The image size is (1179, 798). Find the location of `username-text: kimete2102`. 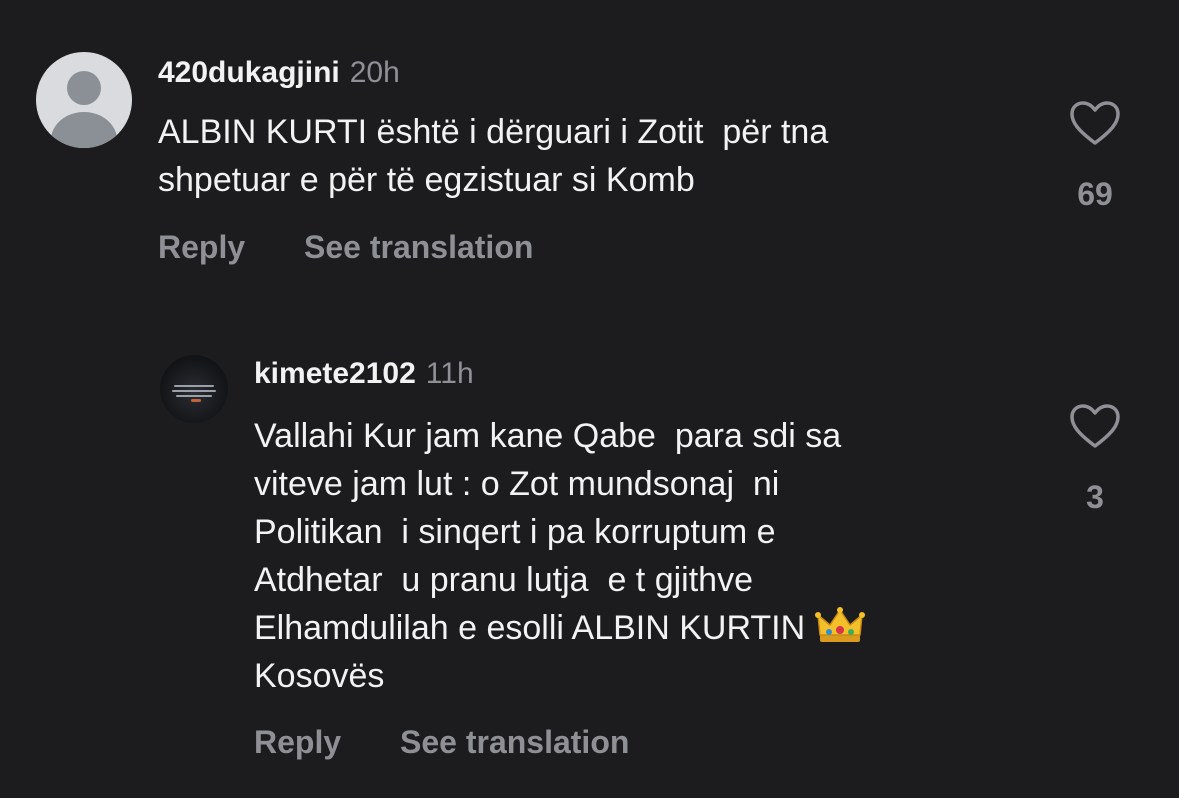

username-text: kimete2102 is located at coordinates (335, 373).